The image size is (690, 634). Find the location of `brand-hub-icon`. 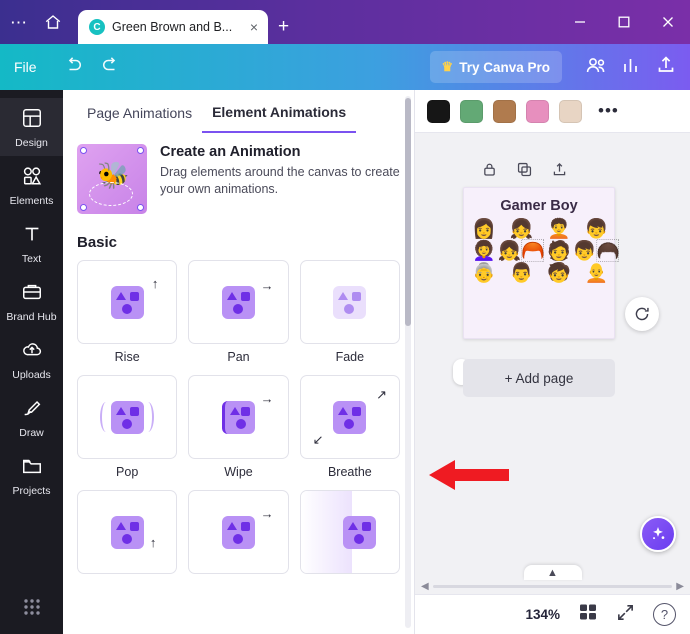

brand-hub-icon is located at coordinates (31, 294).